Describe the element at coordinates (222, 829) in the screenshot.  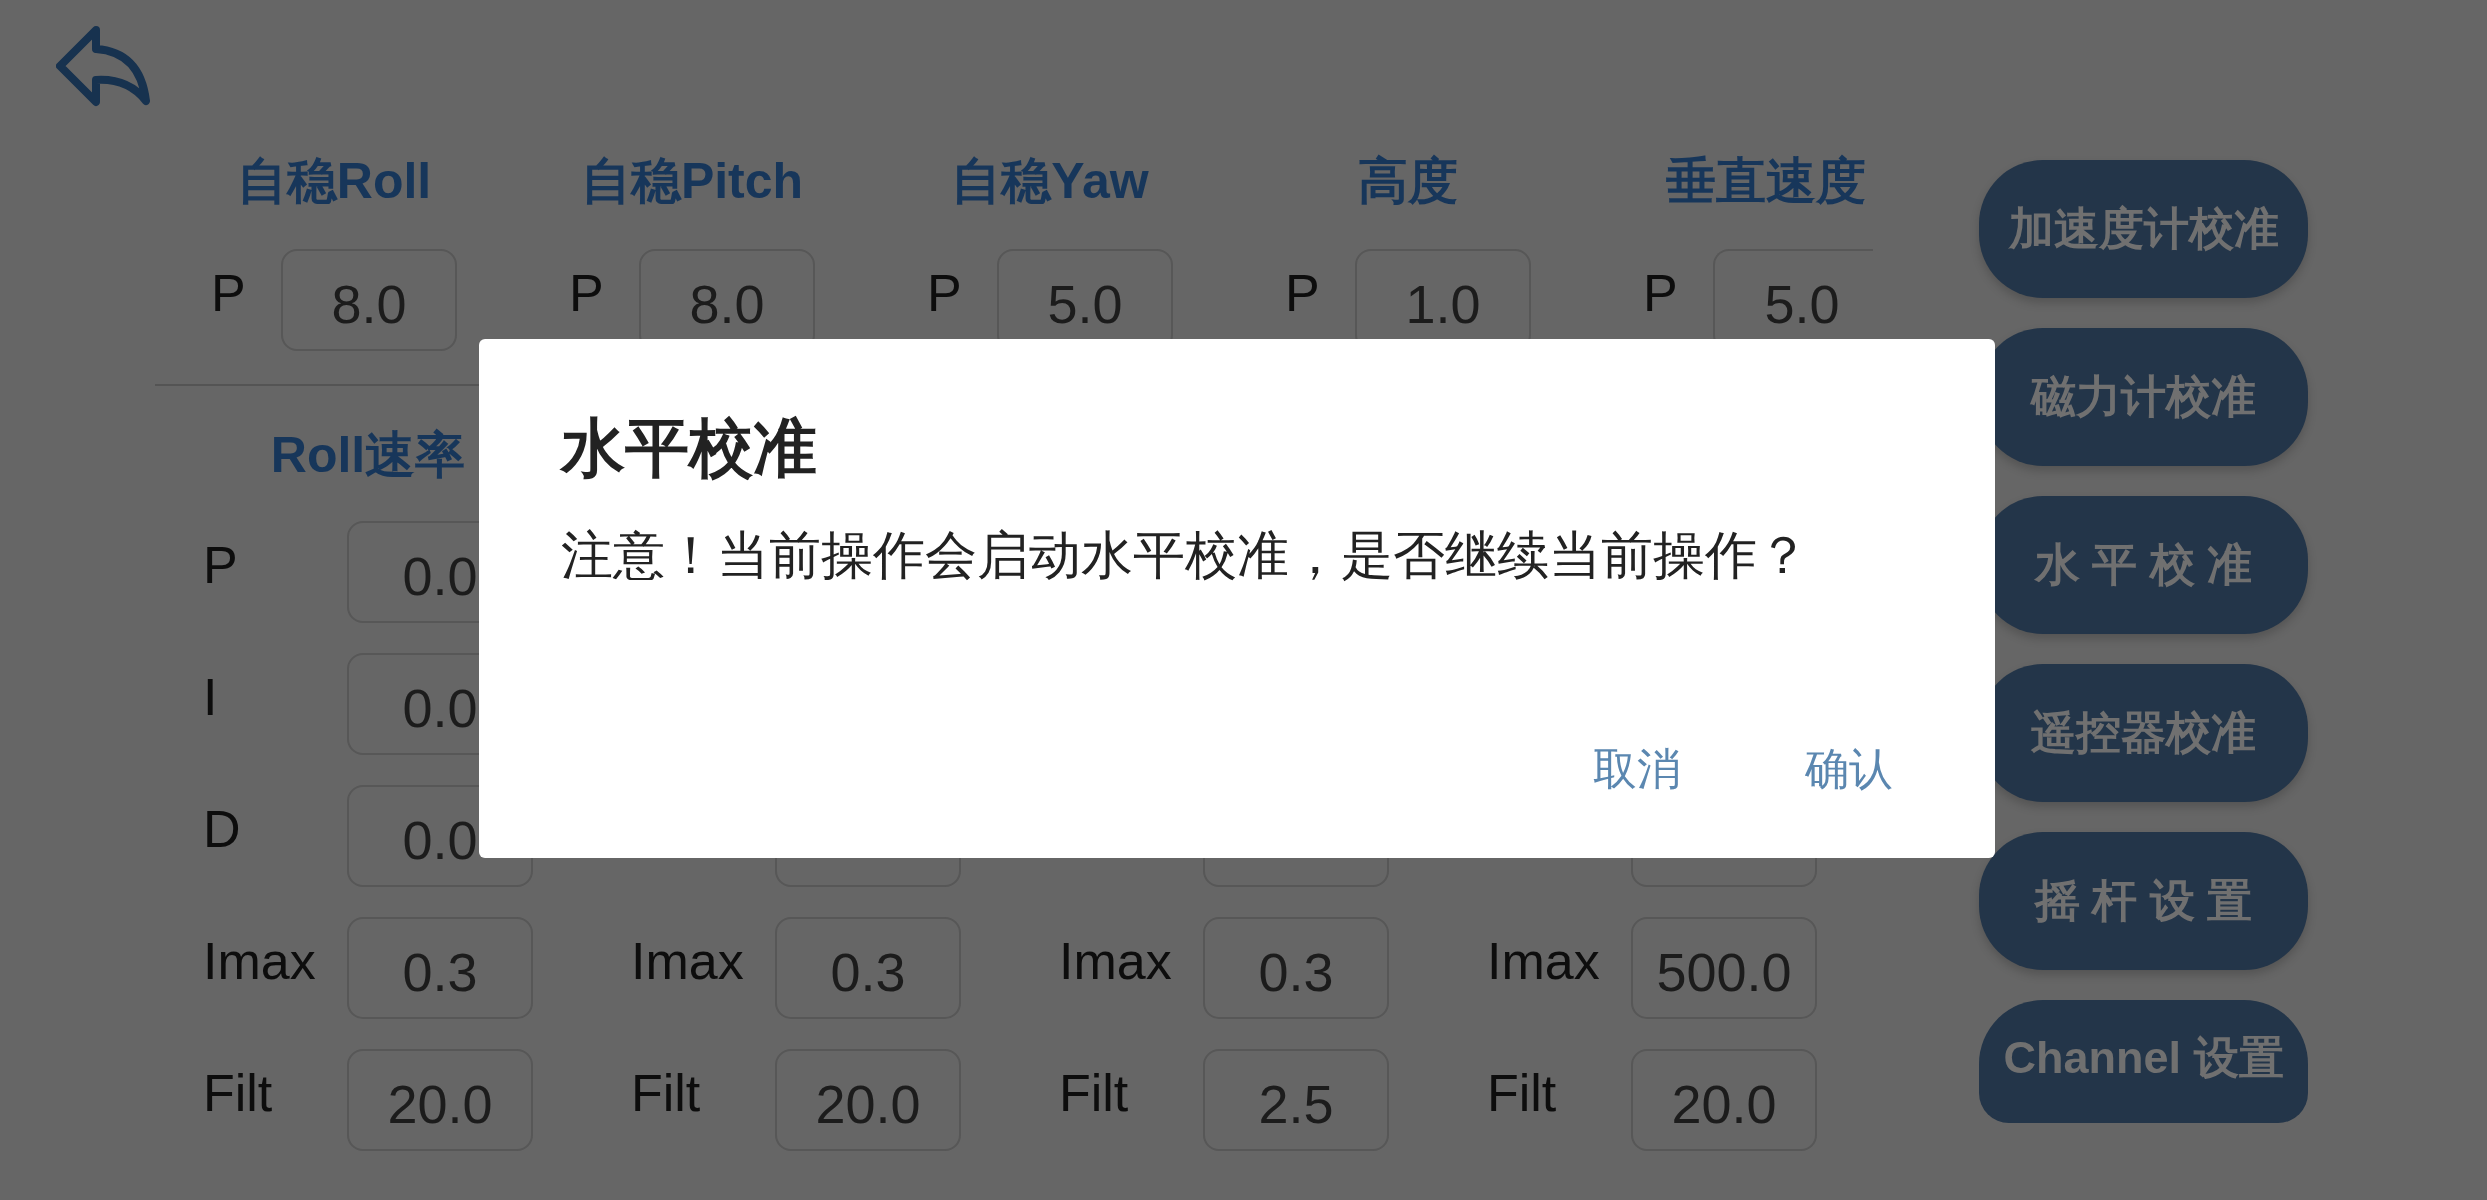
I see `param-label: D` at that location.